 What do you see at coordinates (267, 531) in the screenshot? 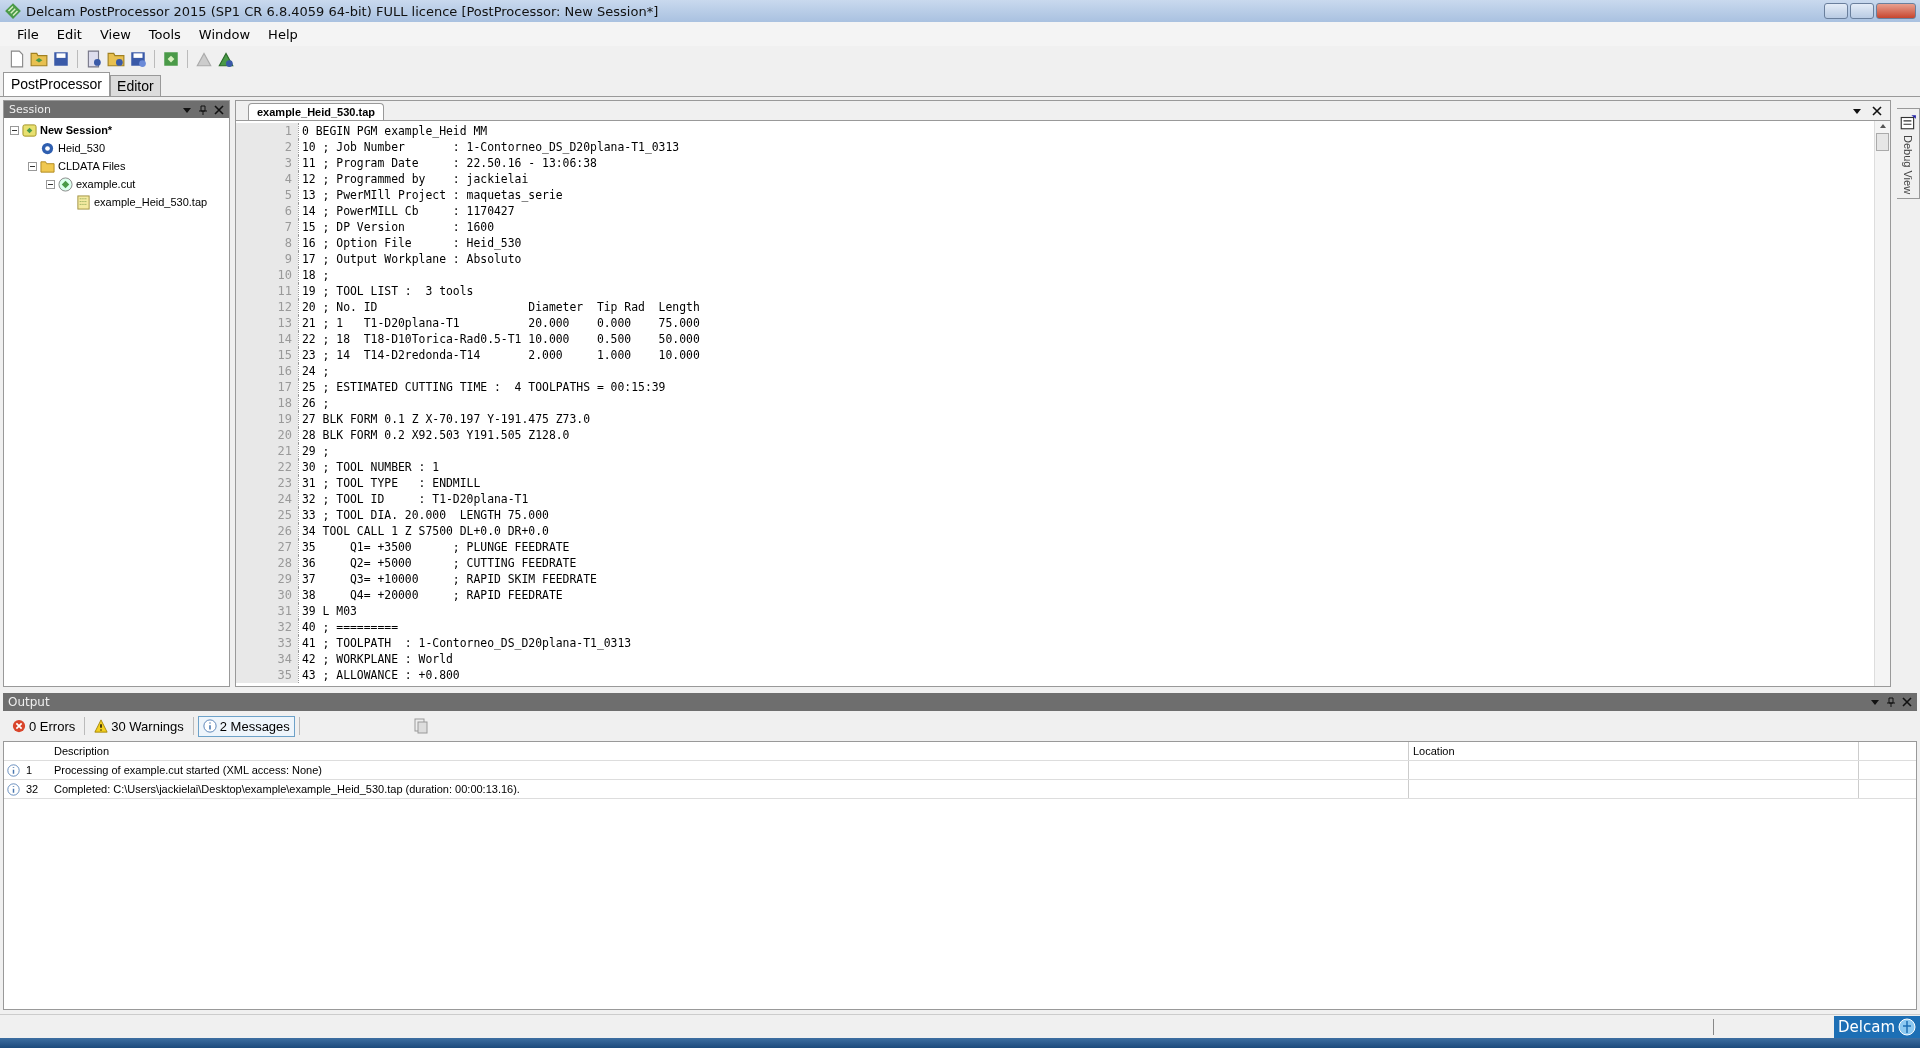
I see `line-number: 26` at bounding box center [267, 531].